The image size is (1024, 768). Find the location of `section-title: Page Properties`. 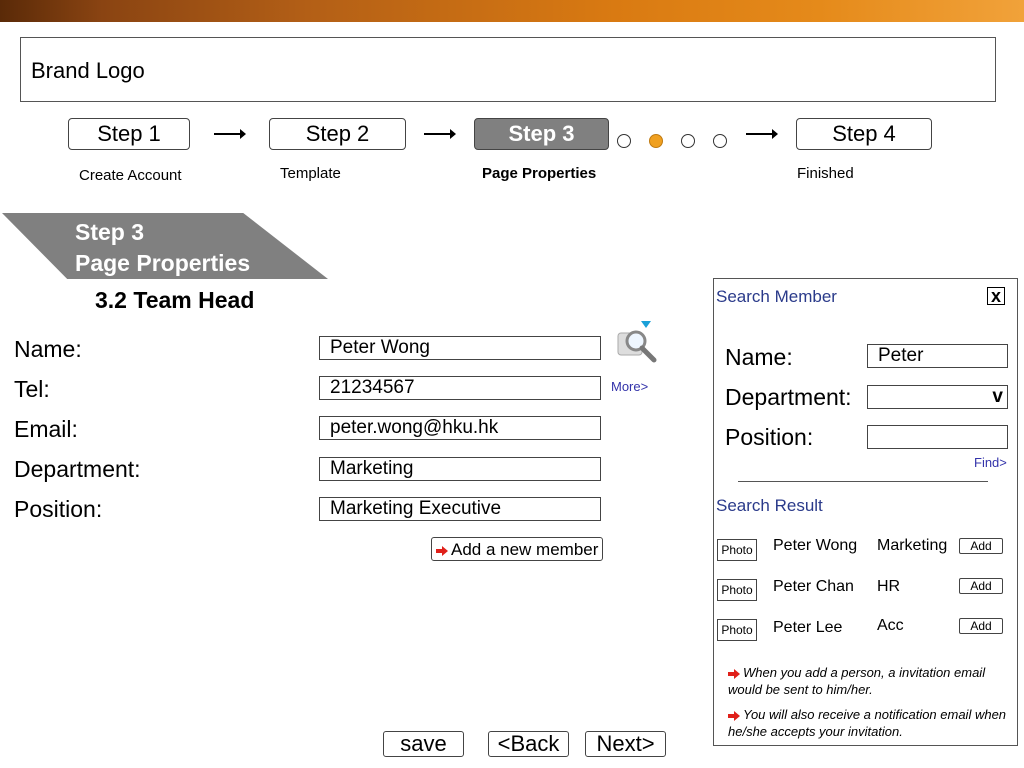

section-title: Page Properties is located at coordinates (163, 263).